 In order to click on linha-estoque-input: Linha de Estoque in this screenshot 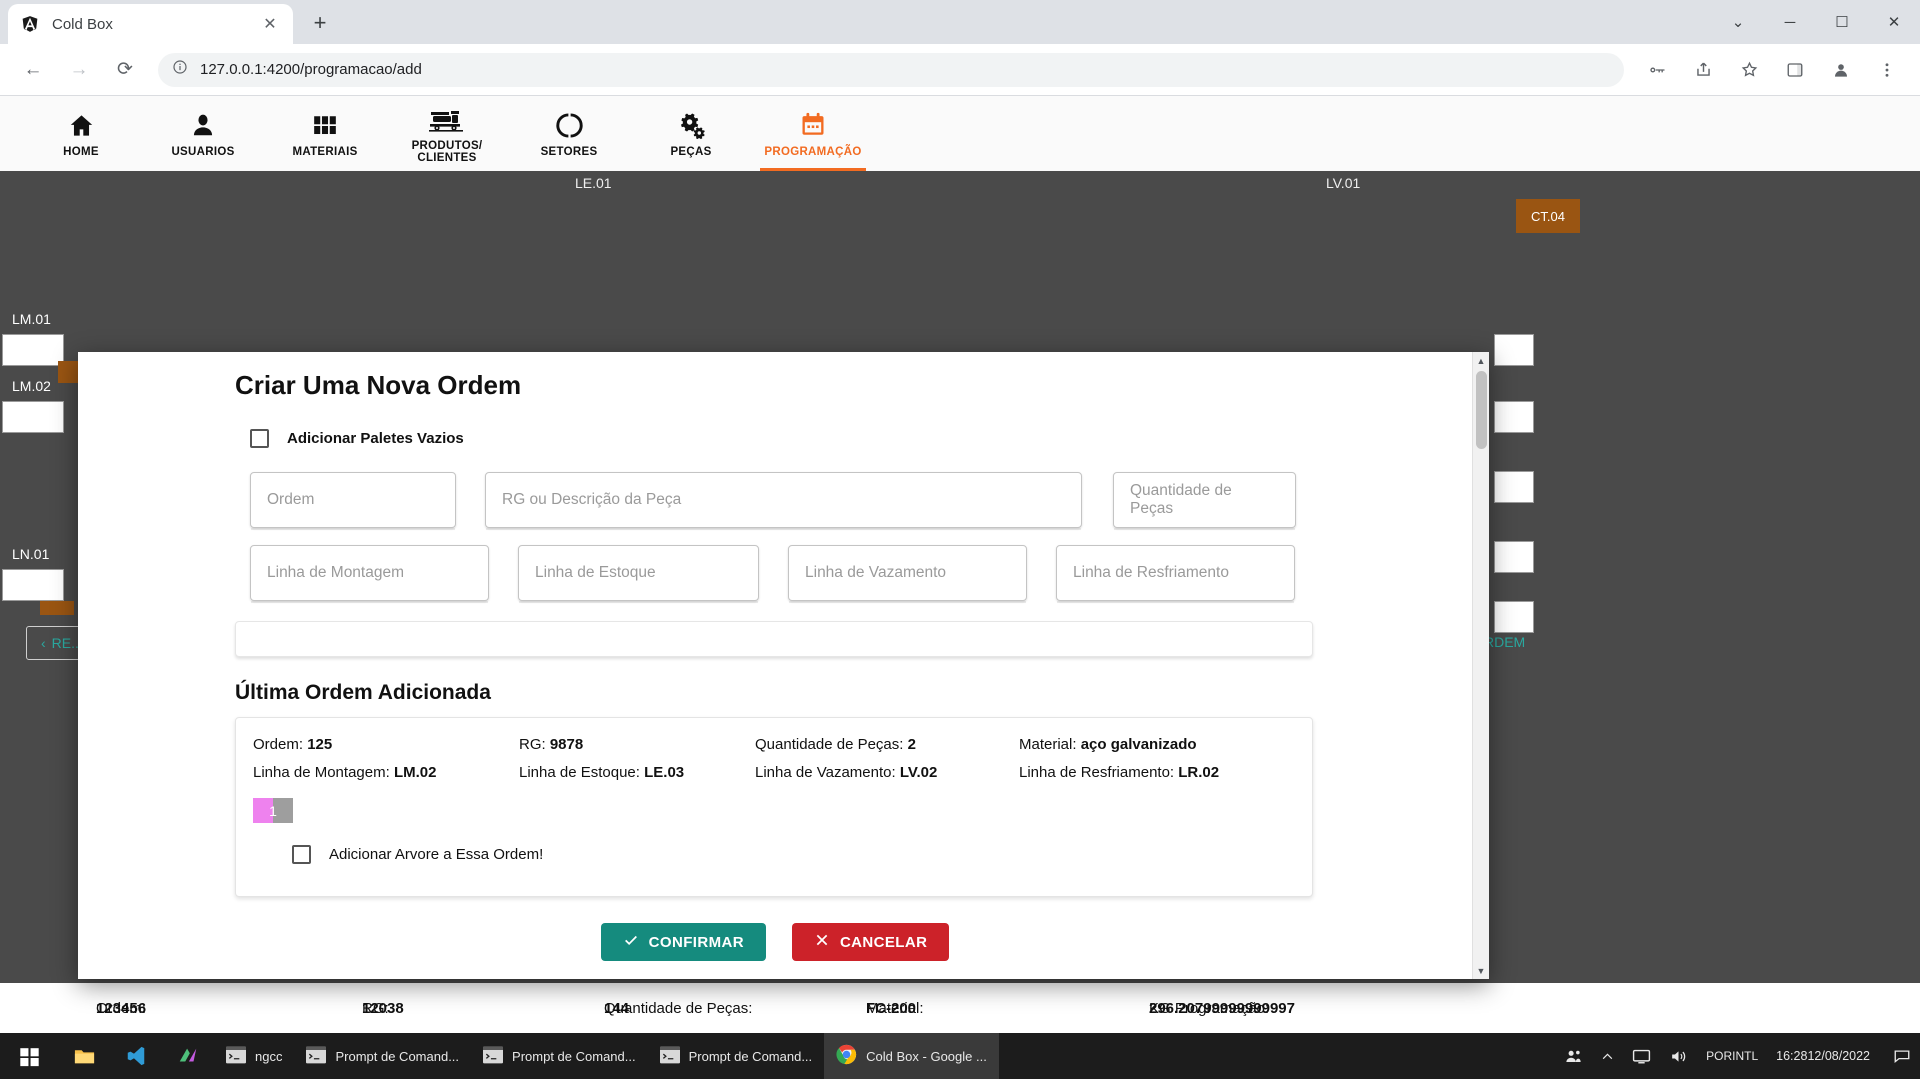, I will do `click(638, 574)`.